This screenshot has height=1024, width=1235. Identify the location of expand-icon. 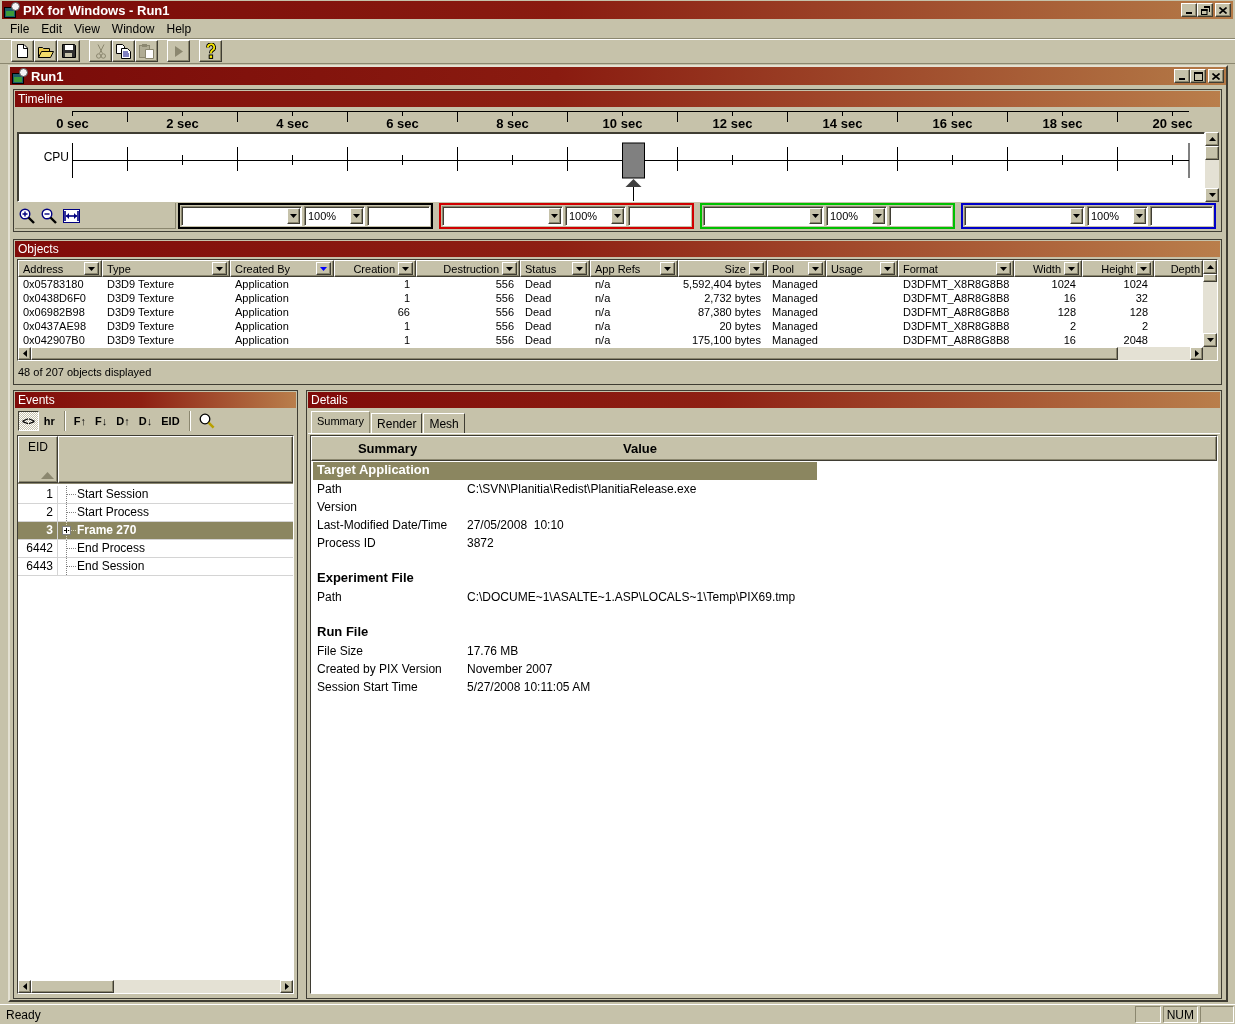
(66, 530).